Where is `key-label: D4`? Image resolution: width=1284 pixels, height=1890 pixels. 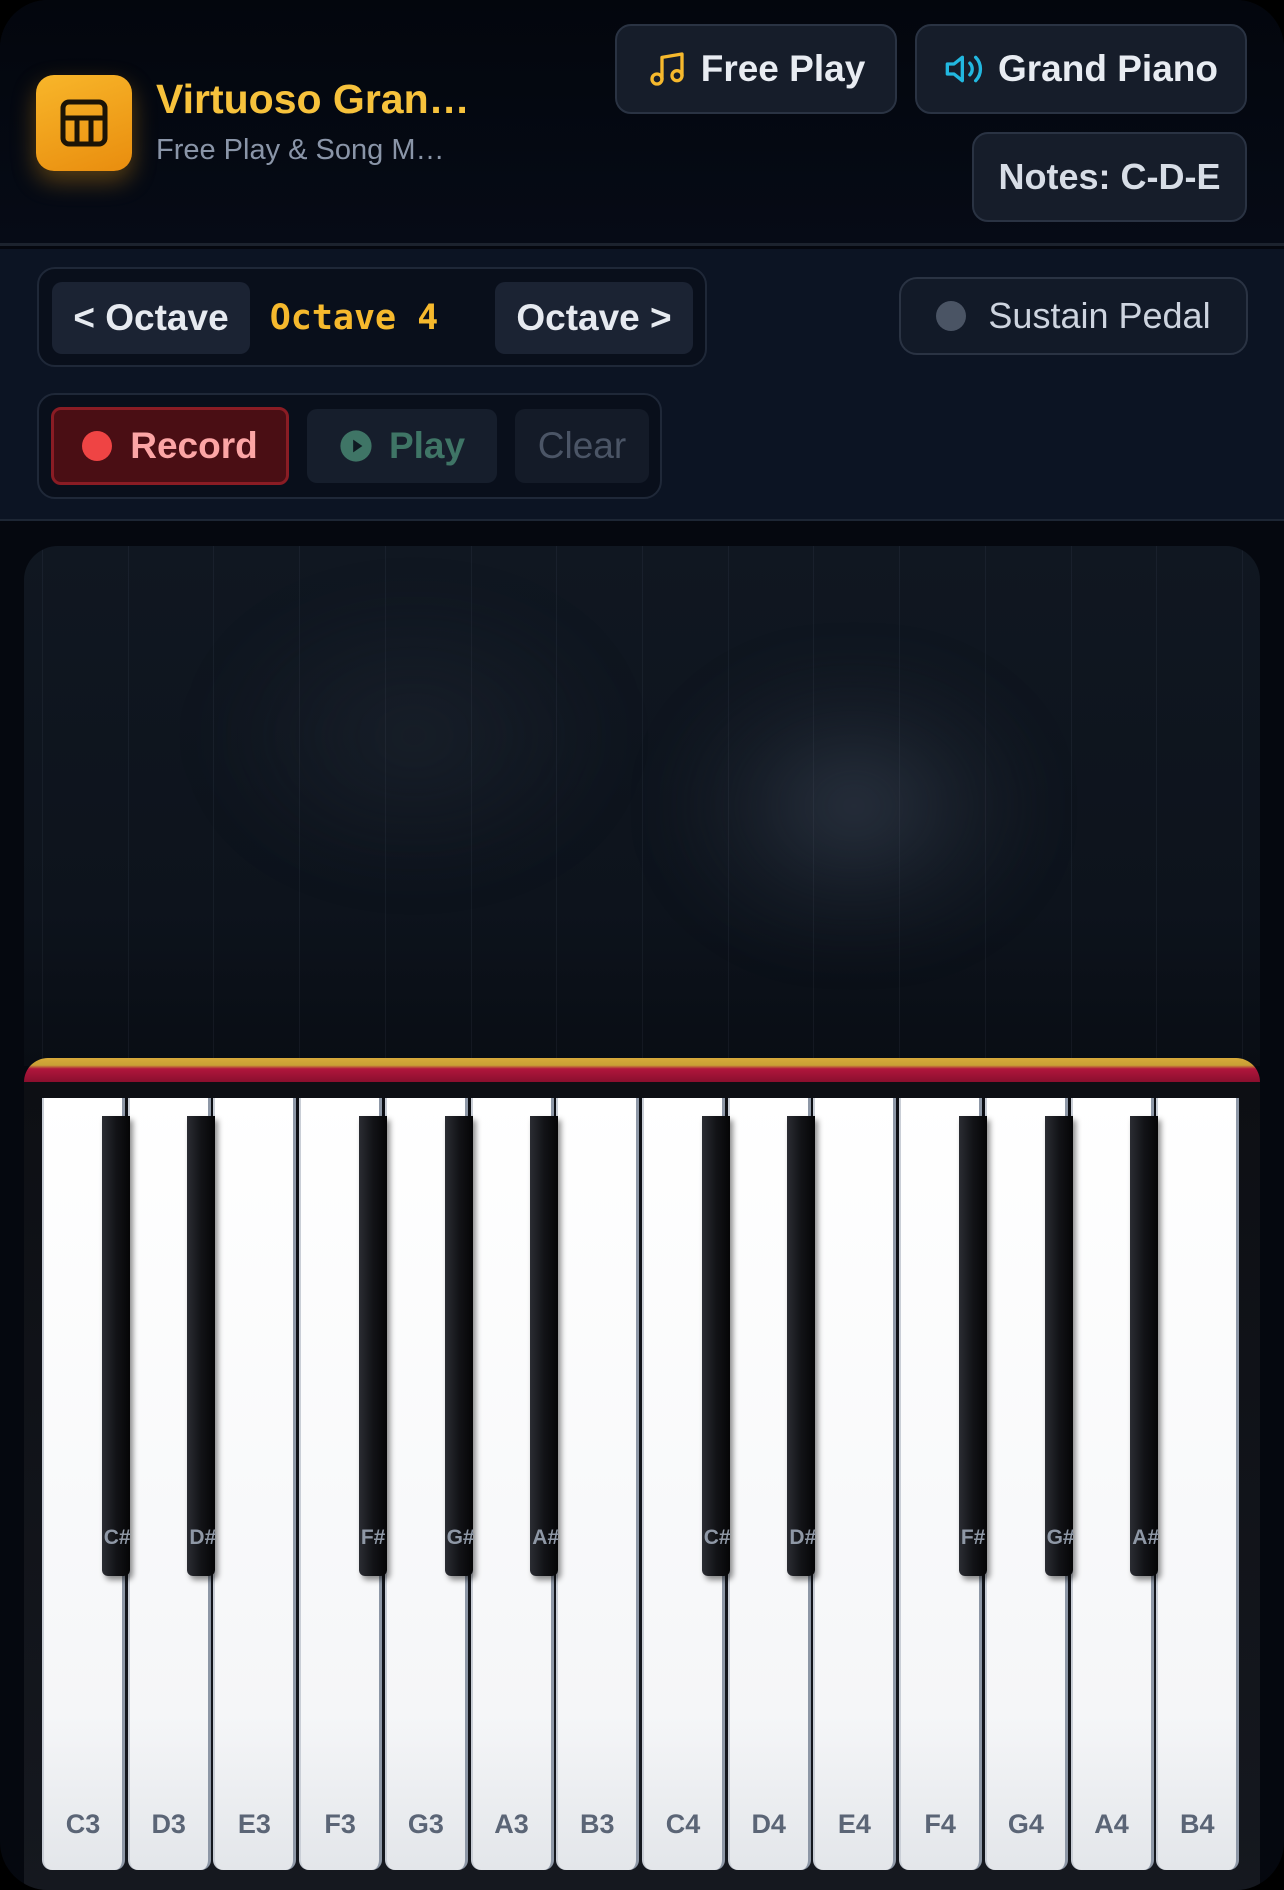
key-label: D4 is located at coordinates (768, 1824).